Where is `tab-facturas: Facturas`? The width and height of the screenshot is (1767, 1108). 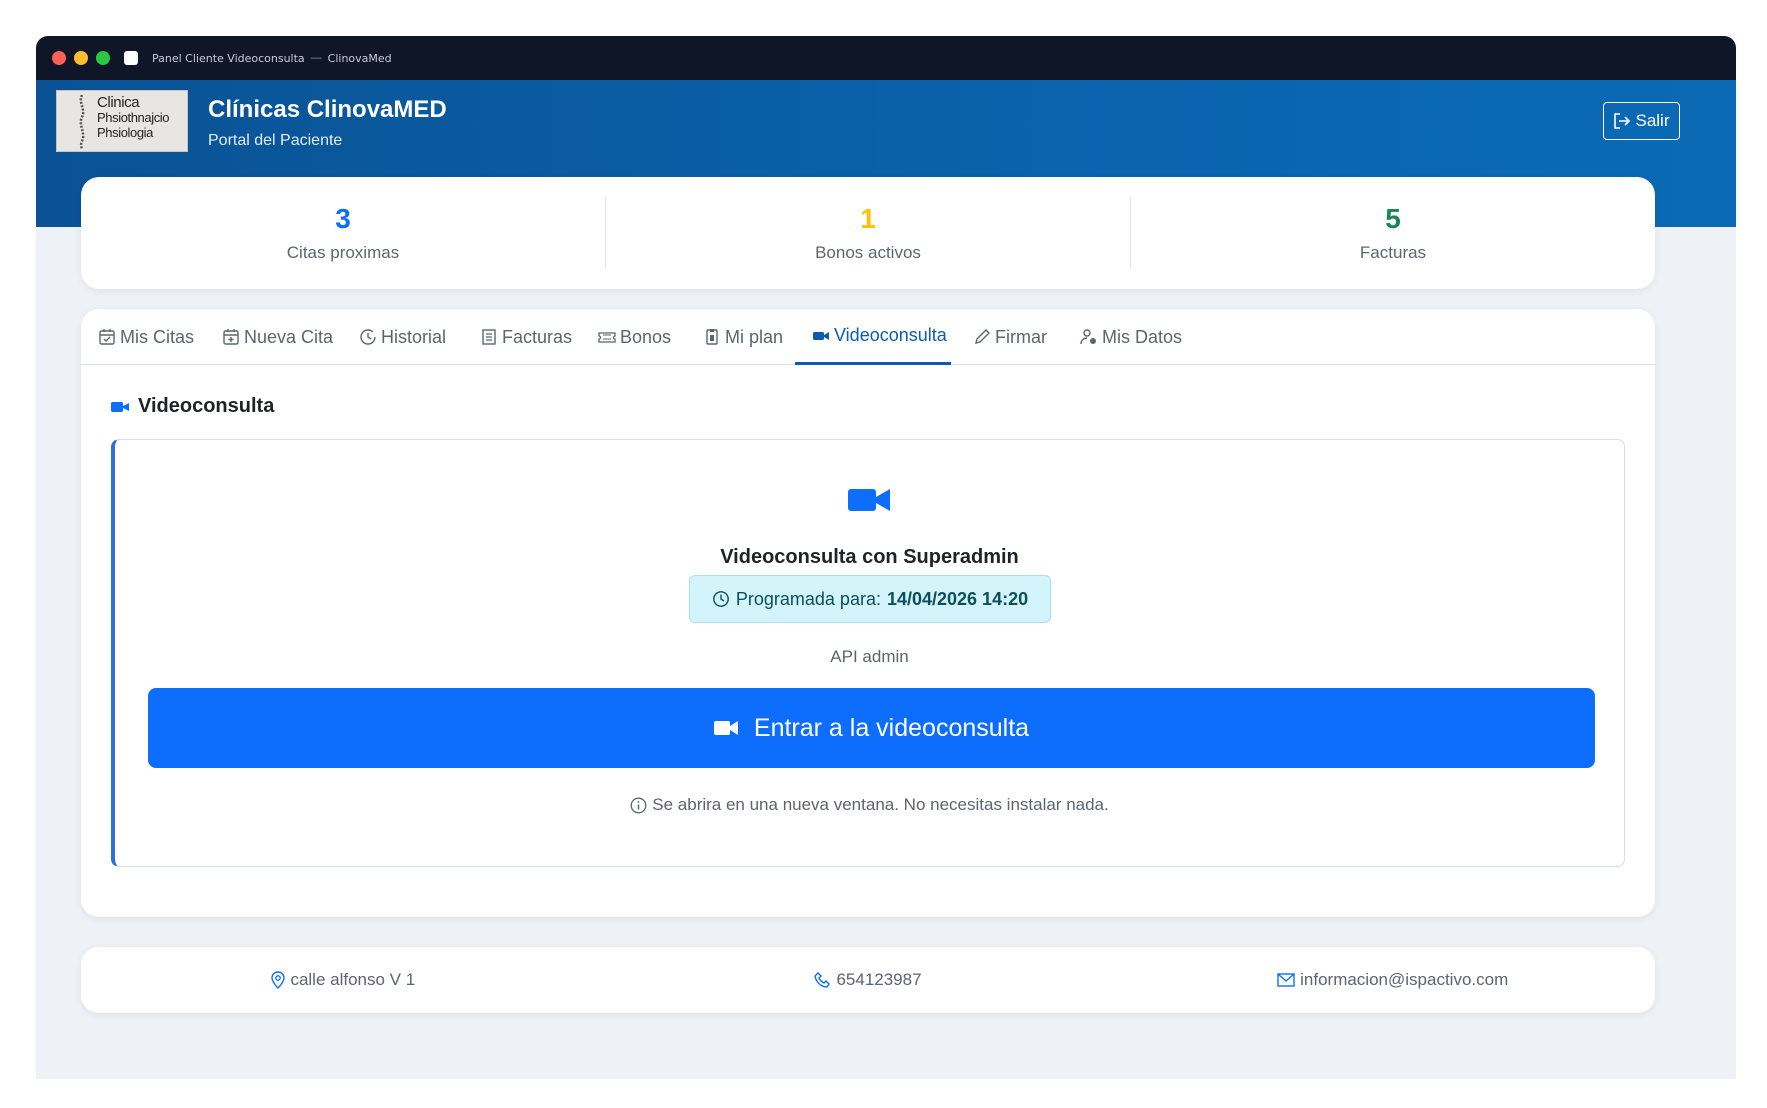 tab-facturas: Facturas is located at coordinates (526, 337).